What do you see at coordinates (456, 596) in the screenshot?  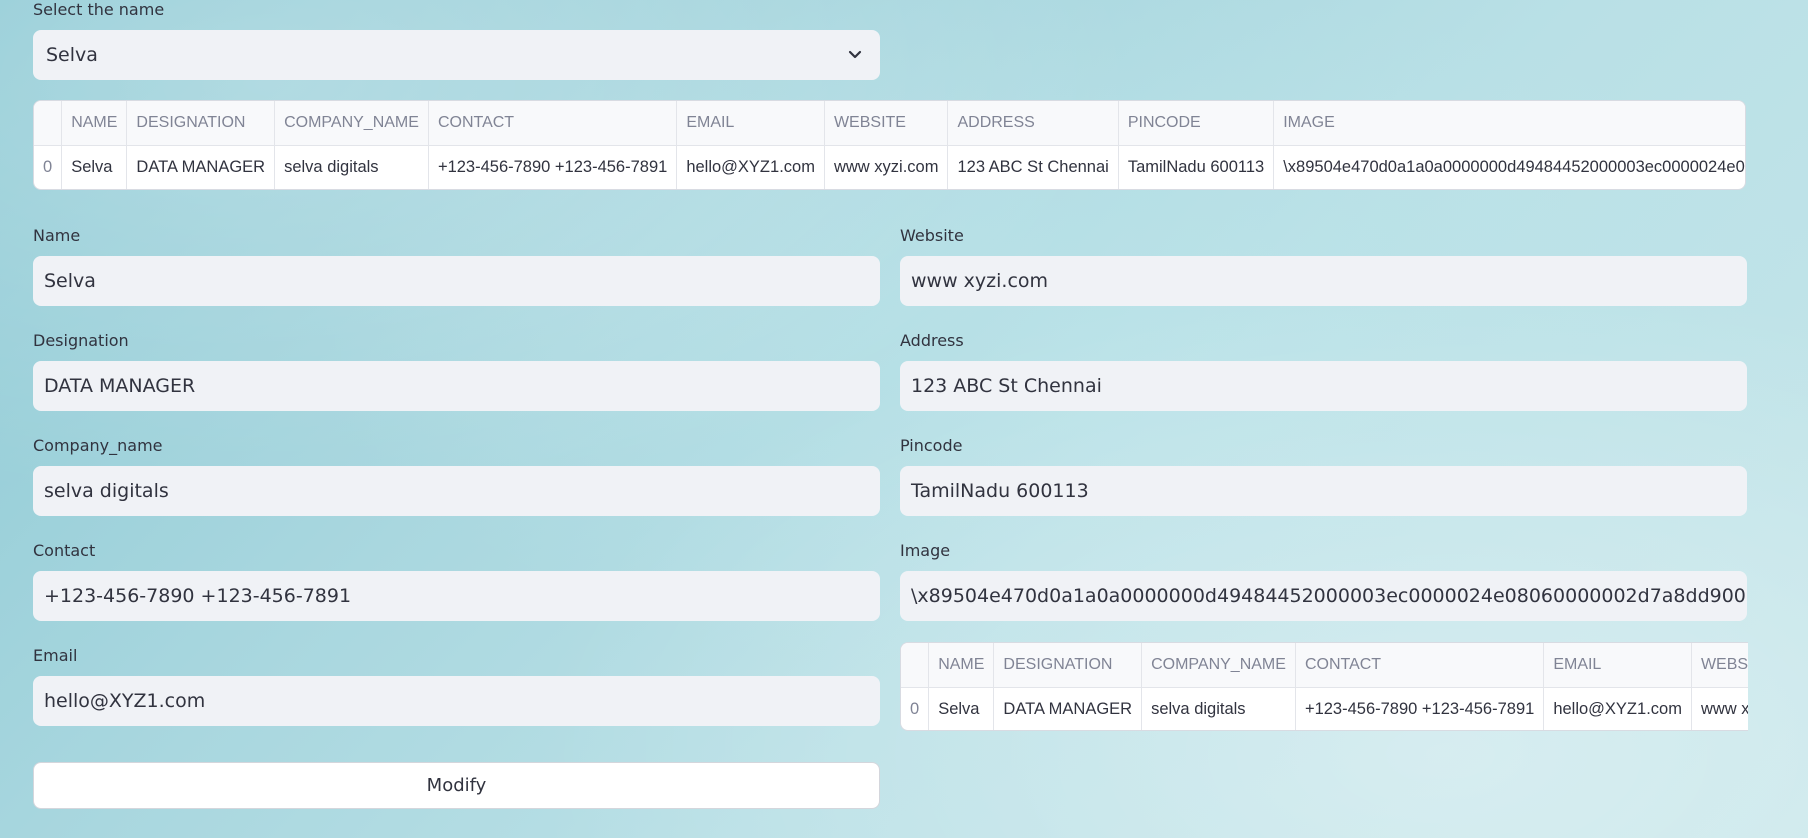 I see `contact-input: +123-456-7890 +123-456-7891` at bounding box center [456, 596].